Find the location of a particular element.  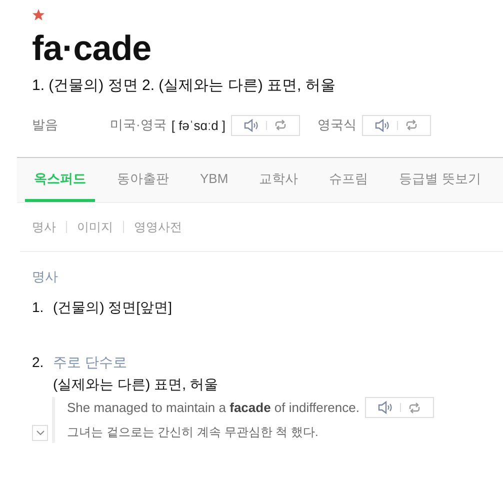

definition-text: (건물의) 정면[앞면] is located at coordinates (112, 307).